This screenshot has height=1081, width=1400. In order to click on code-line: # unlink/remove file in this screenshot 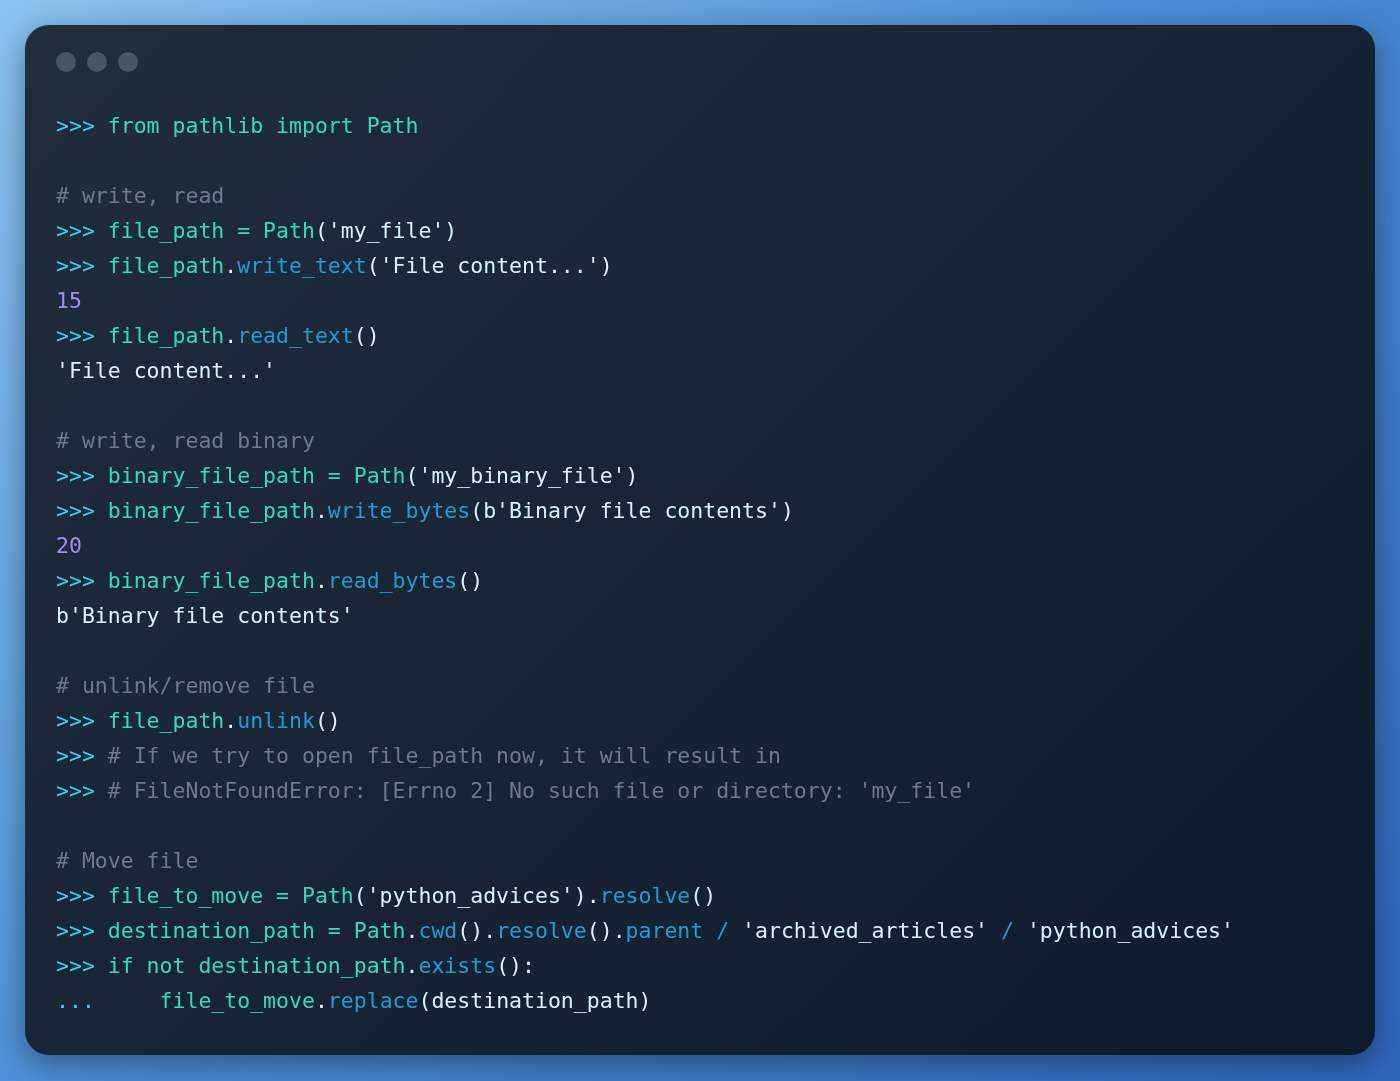, I will do `click(185, 686)`.